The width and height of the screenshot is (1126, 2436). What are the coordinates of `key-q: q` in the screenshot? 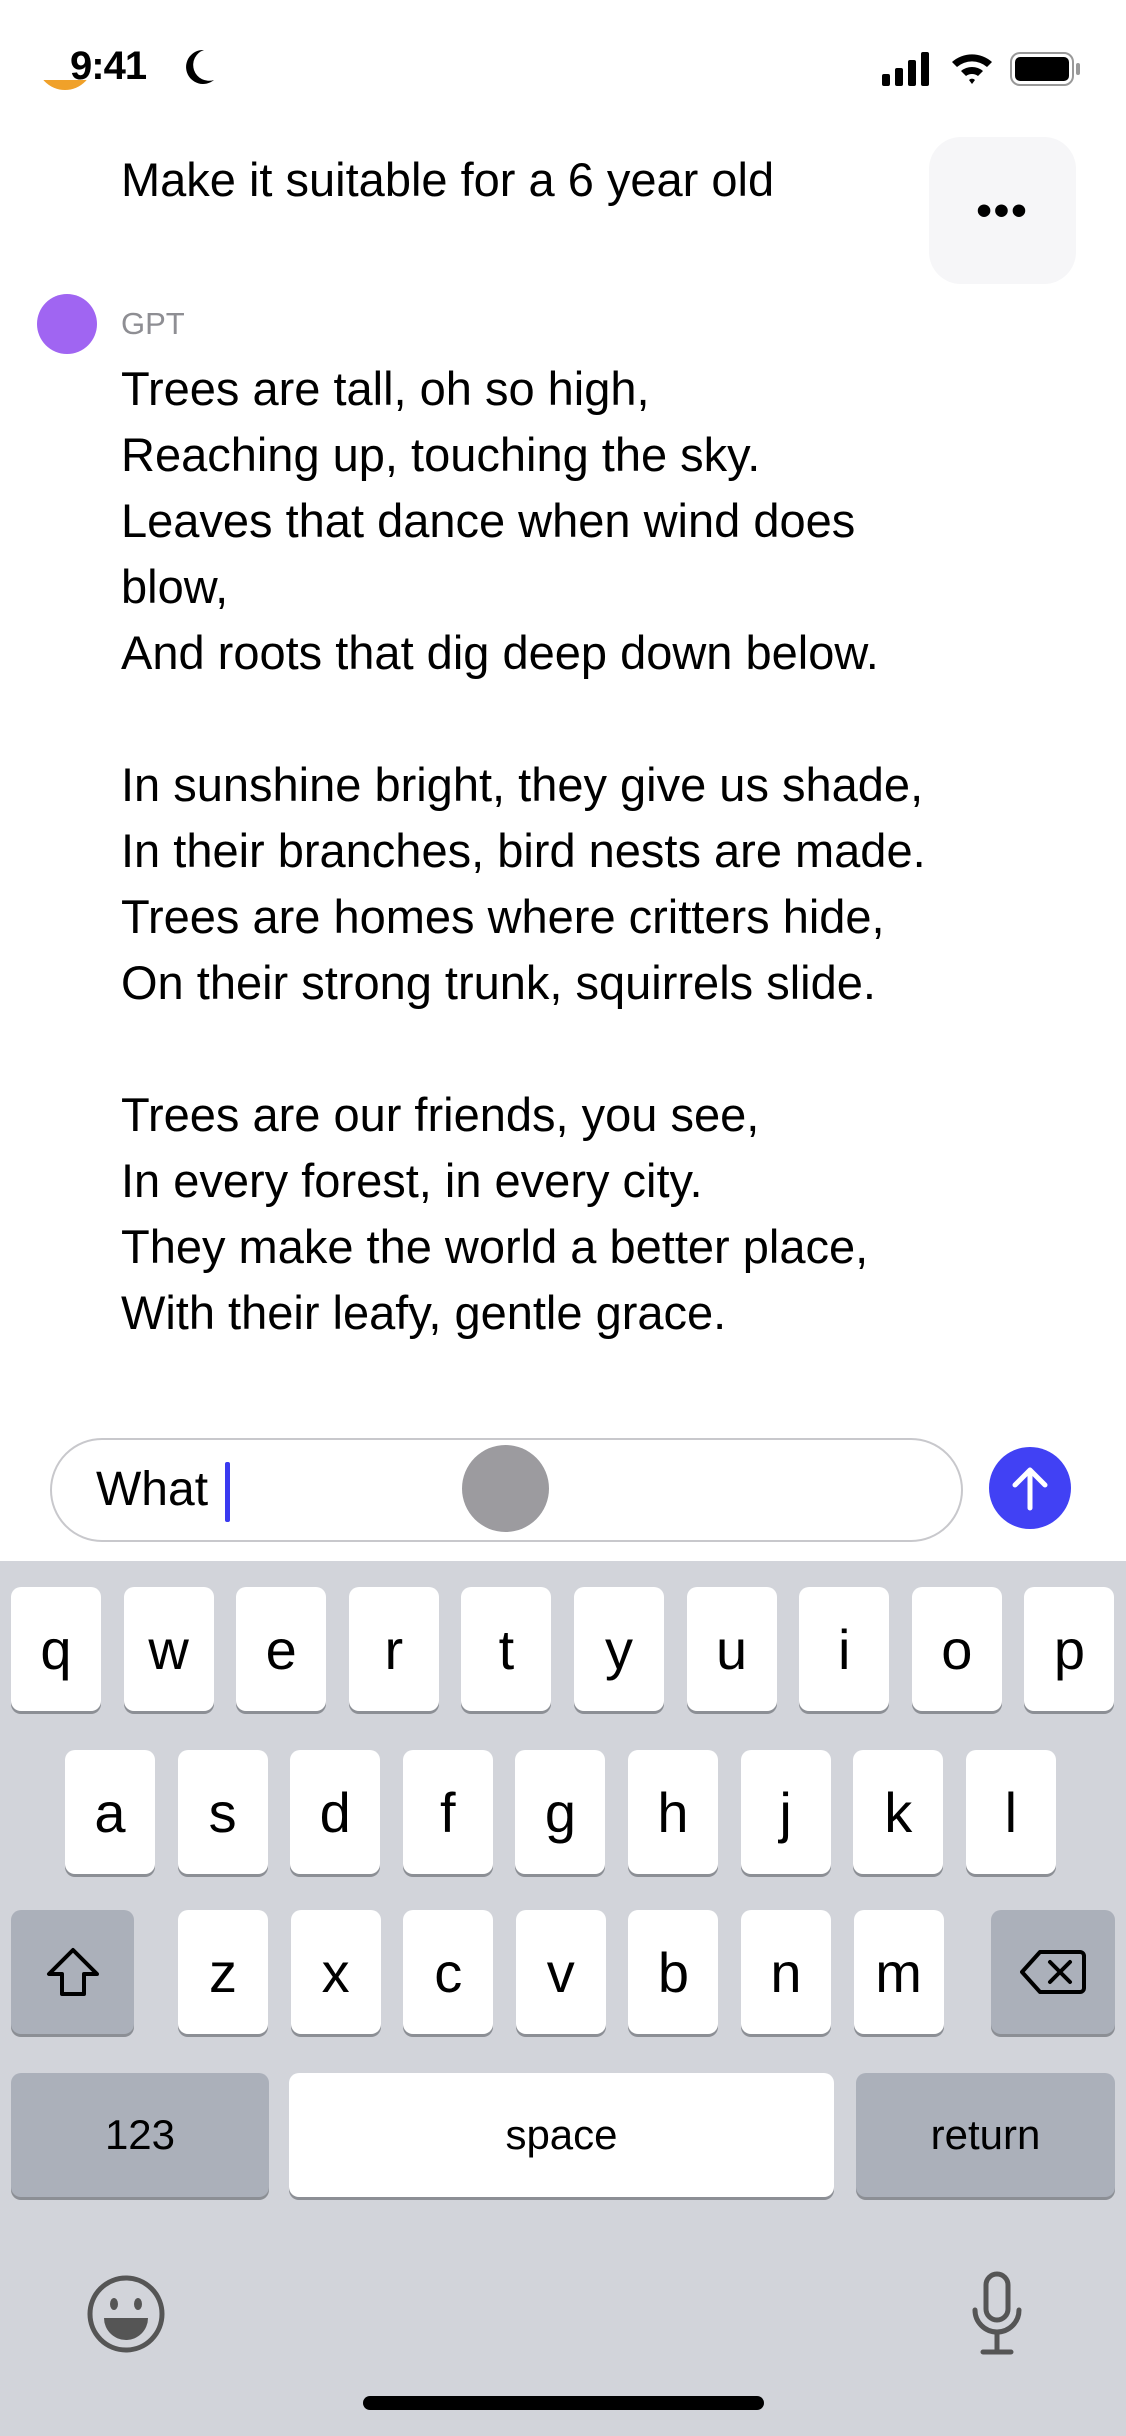 It's located at (56, 1649).